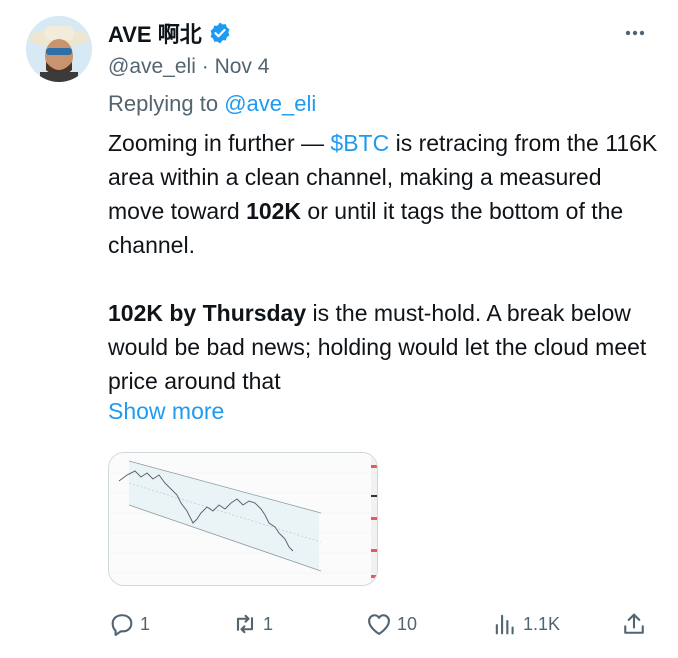  What do you see at coordinates (219, 143) in the screenshot?
I see `text-segment: Zooming in further —` at bounding box center [219, 143].